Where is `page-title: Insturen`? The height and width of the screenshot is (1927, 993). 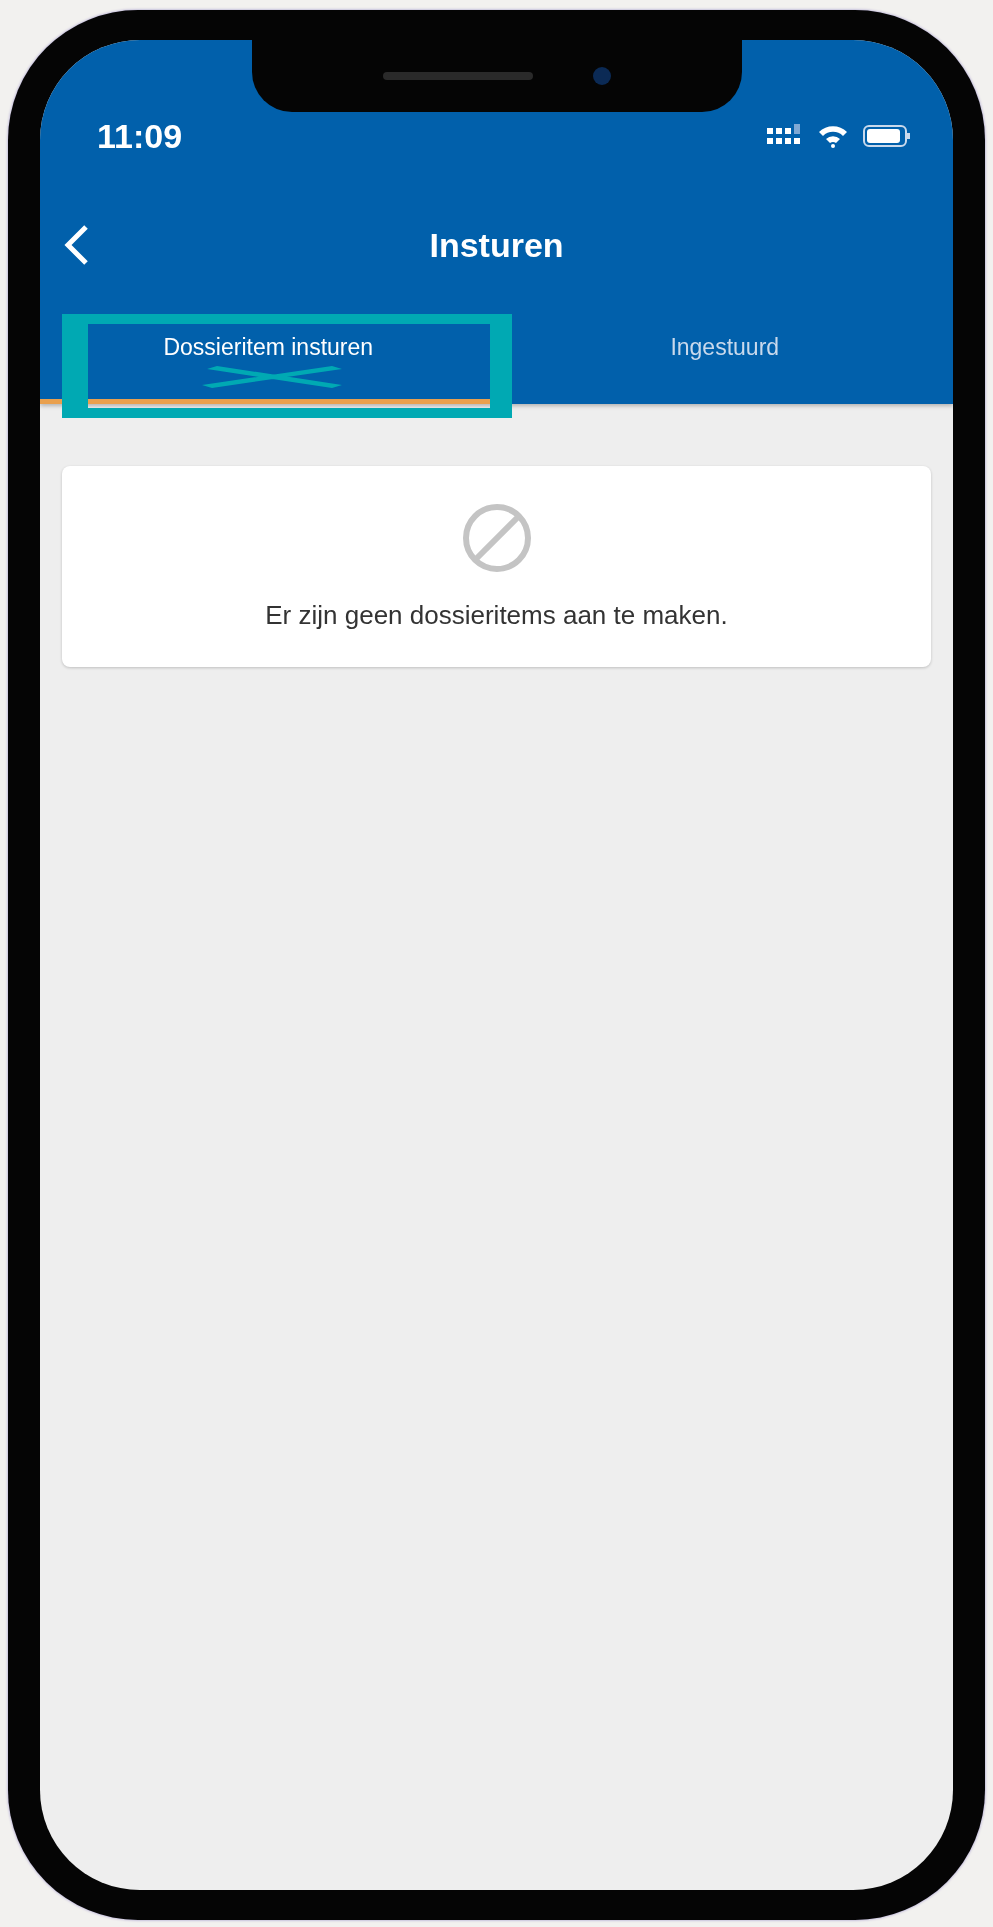 page-title: Insturen is located at coordinates (496, 245).